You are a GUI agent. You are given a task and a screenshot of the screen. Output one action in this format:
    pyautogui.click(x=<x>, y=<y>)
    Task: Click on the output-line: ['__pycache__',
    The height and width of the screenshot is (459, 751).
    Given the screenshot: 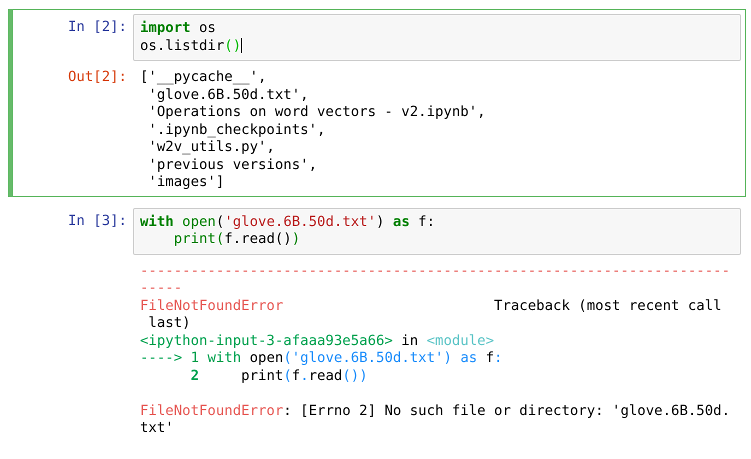 What is the action you would take?
    pyautogui.click(x=203, y=77)
    